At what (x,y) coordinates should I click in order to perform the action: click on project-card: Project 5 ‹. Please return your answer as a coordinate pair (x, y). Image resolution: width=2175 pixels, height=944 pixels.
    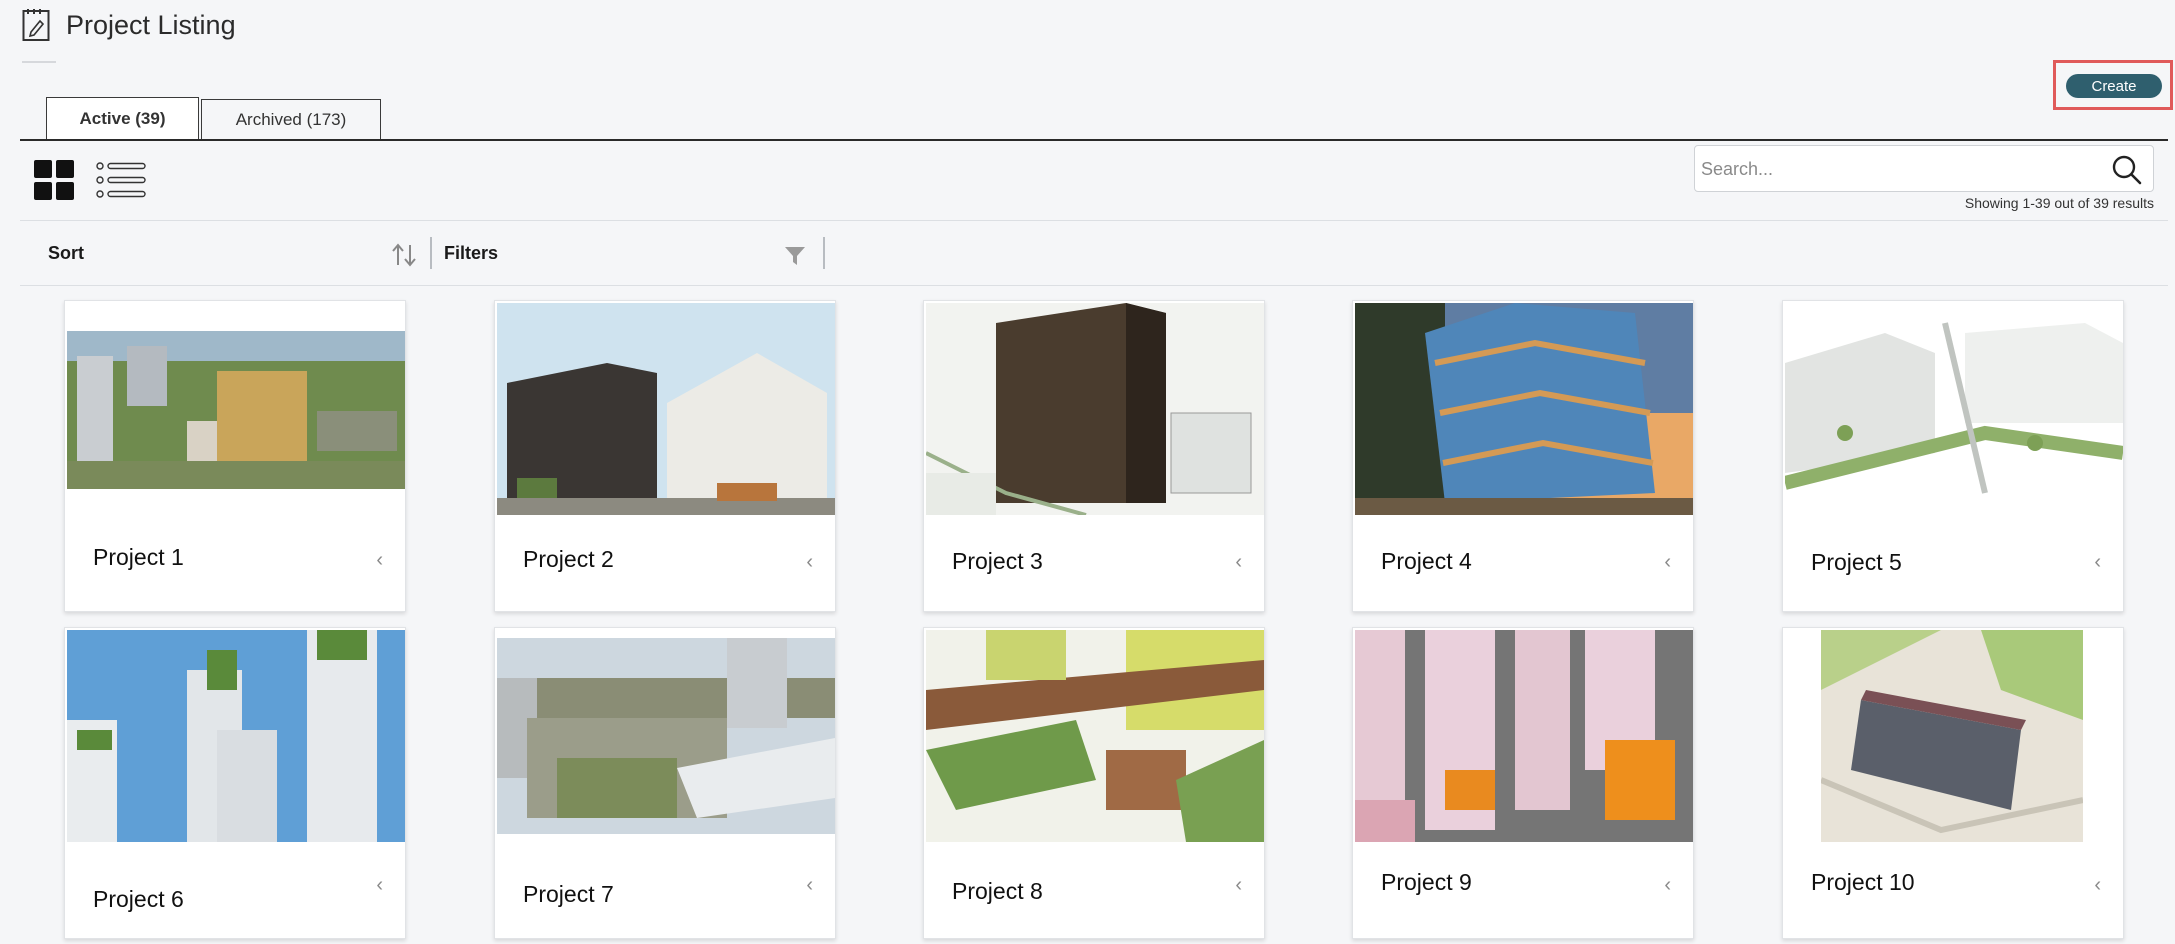
    Looking at the image, I should click on (1953, 456).